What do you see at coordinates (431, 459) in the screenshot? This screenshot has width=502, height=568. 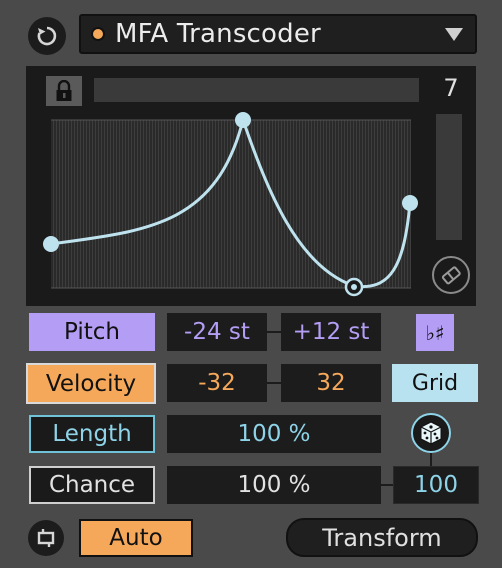 I see `seed-link-line` at bounding box center [431, 459].